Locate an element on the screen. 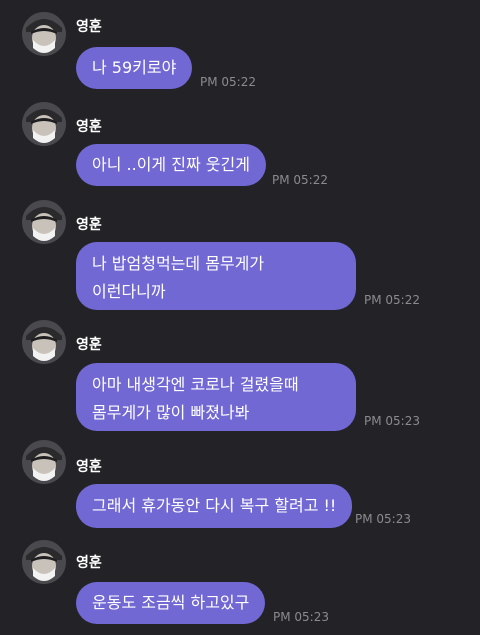  chat-bubble: 그래서 휴가동안 다시 복구 할려고 !! is located at coordinates (214, 506).